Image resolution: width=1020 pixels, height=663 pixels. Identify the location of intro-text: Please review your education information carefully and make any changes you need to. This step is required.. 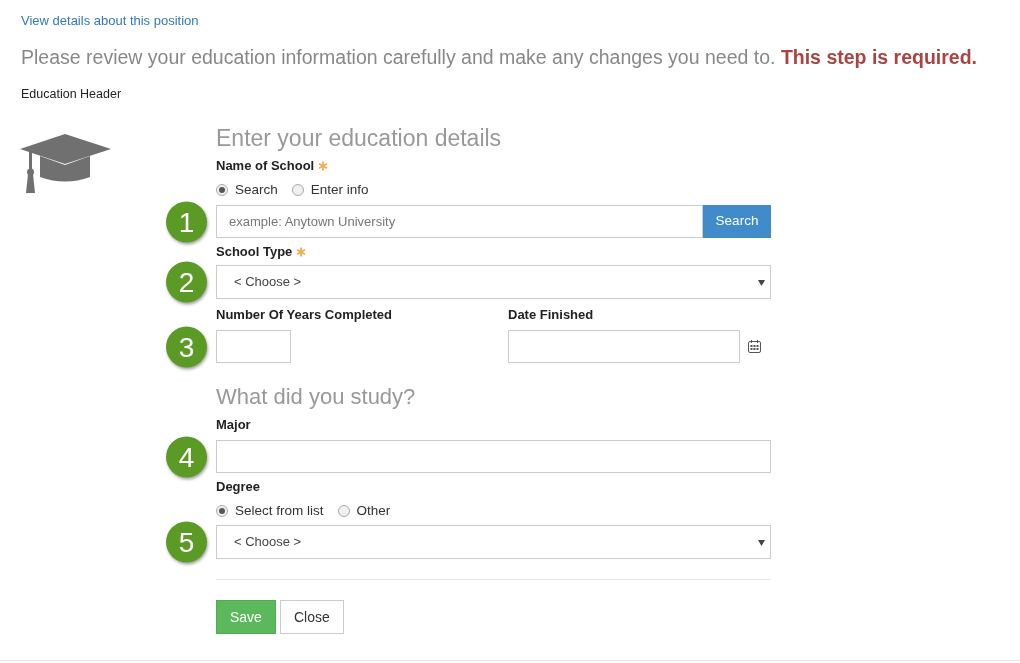
(499, 57).